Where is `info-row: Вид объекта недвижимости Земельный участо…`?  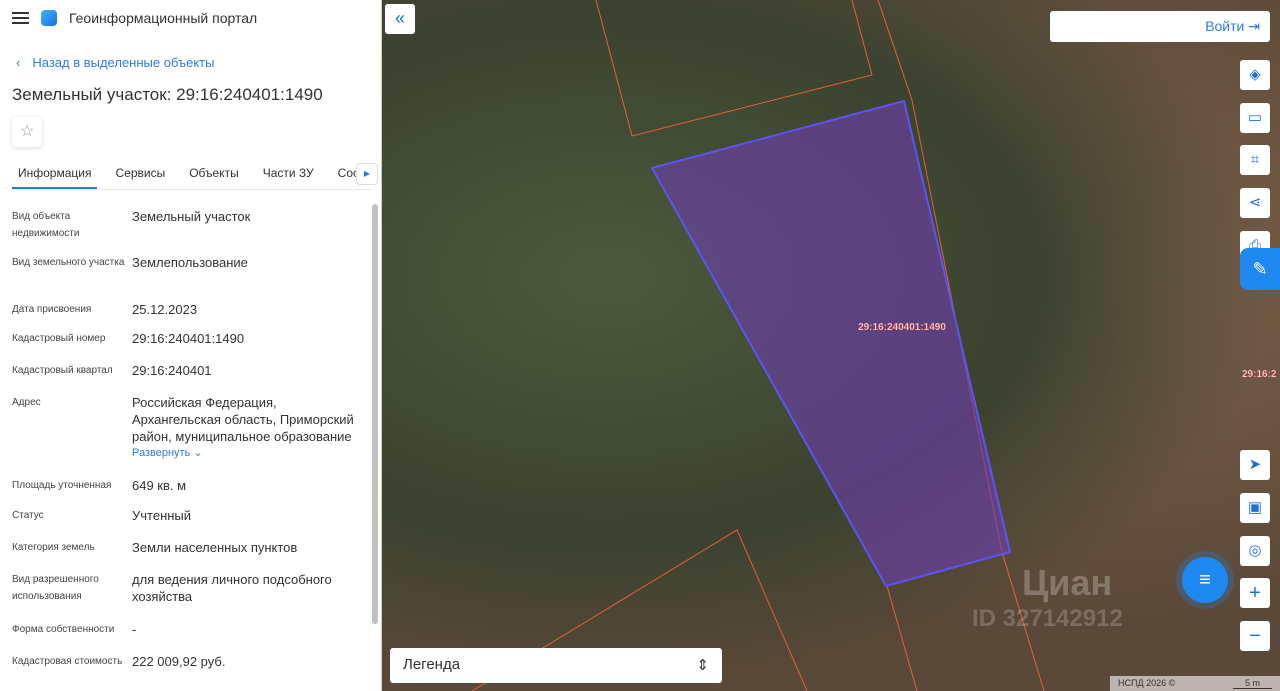
info-row: Вид объекта недвижимости Земельный участо… is located at coordinates (187, 225).